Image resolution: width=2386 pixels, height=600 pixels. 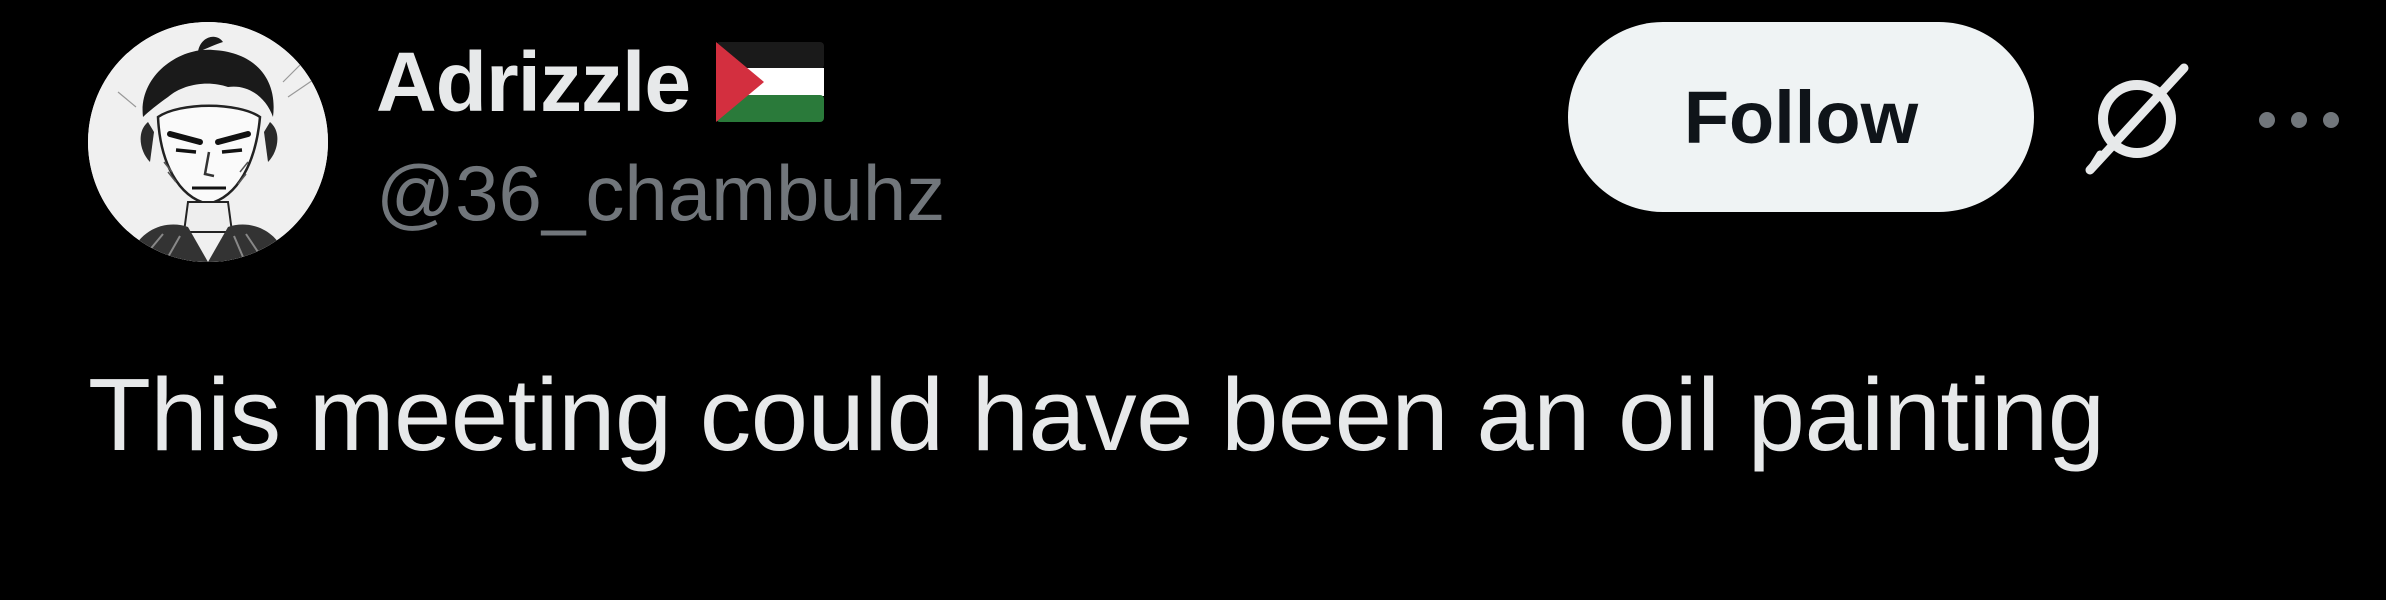 What do you see at coordinates (1801, 117) in the screenshot?
I see `follow-button: Follow` at bounding box center [1801, 117].